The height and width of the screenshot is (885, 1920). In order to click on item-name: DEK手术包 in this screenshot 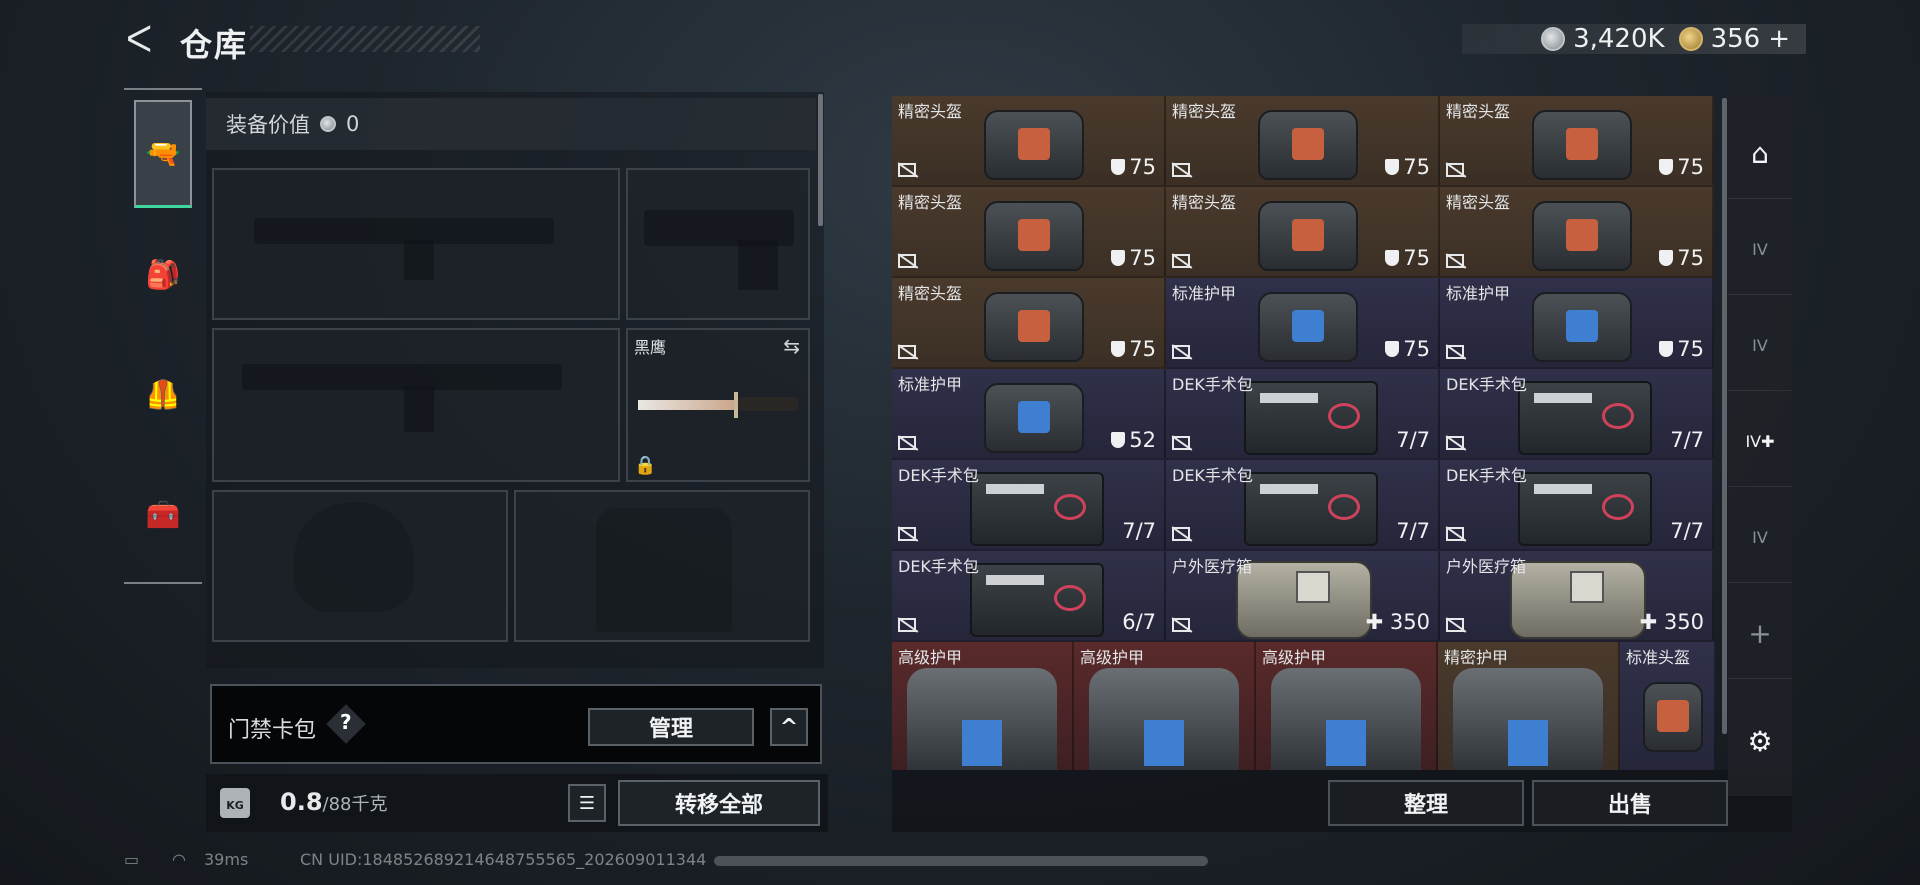, I will do `click(1212, 384)`.